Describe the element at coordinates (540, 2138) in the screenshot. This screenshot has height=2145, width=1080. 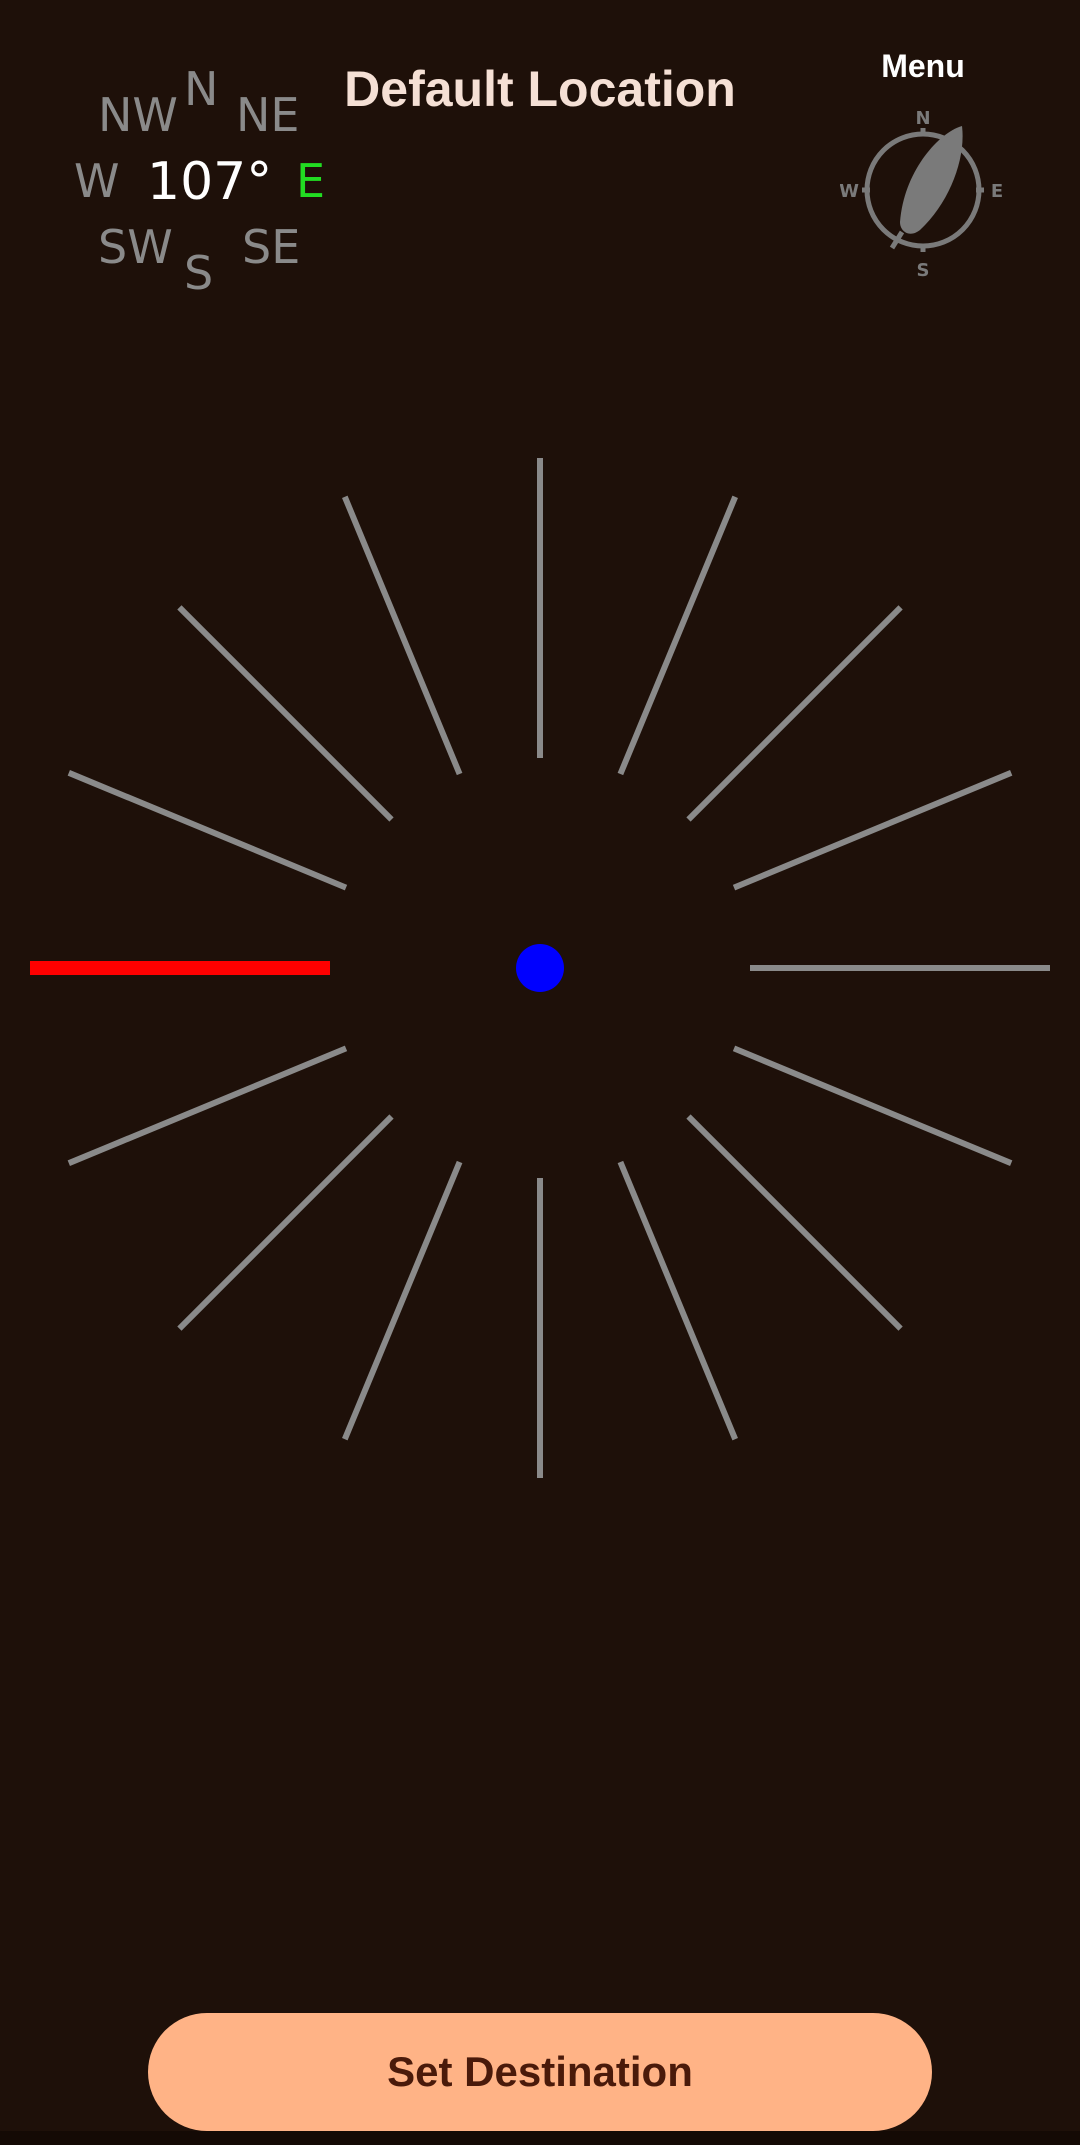
I see `navigation-bar` at that location.